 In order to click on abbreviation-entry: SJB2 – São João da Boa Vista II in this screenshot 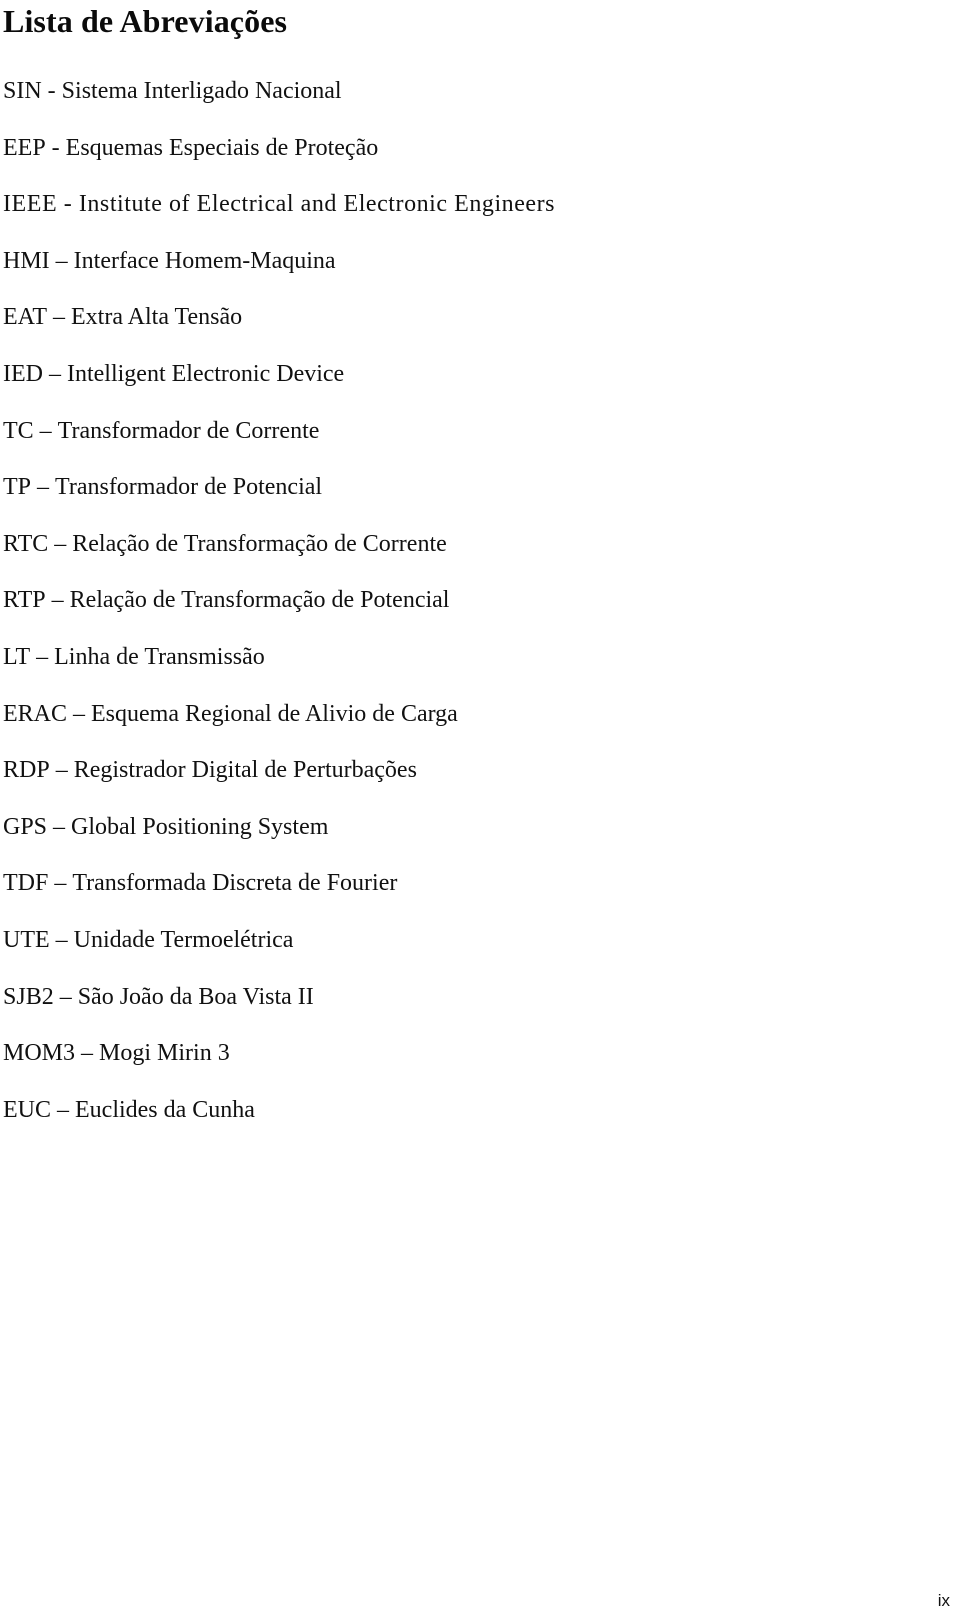, I will do `click(480, 983)`.